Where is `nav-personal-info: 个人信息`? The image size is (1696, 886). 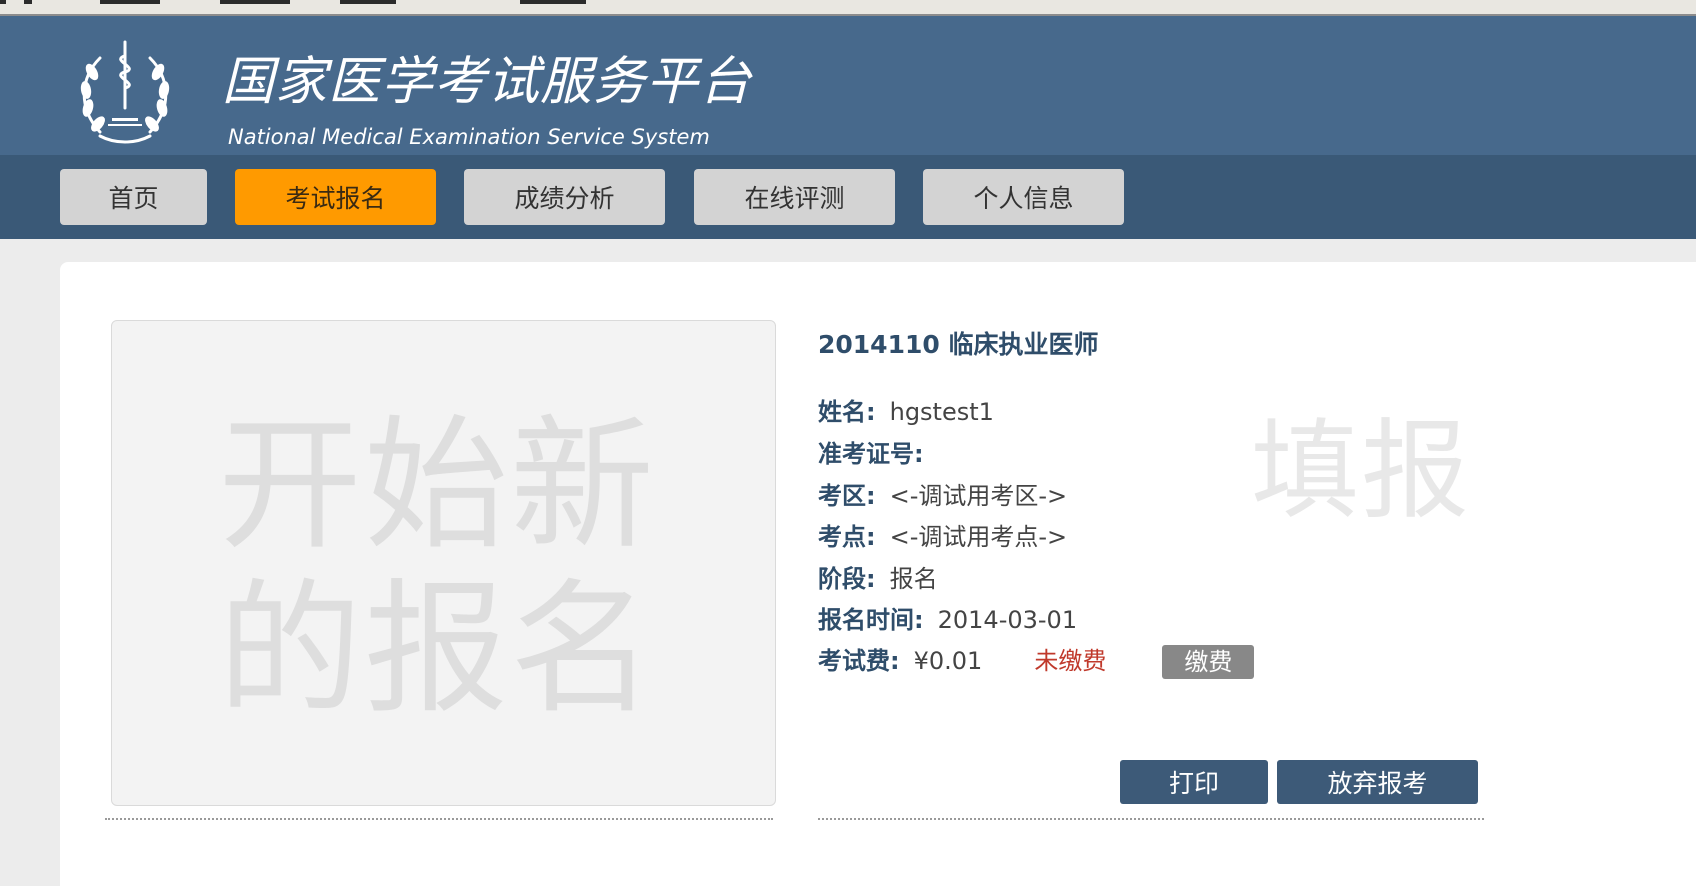 nav-personal-info: 个人信息 is located at coordinates (1023, 197).